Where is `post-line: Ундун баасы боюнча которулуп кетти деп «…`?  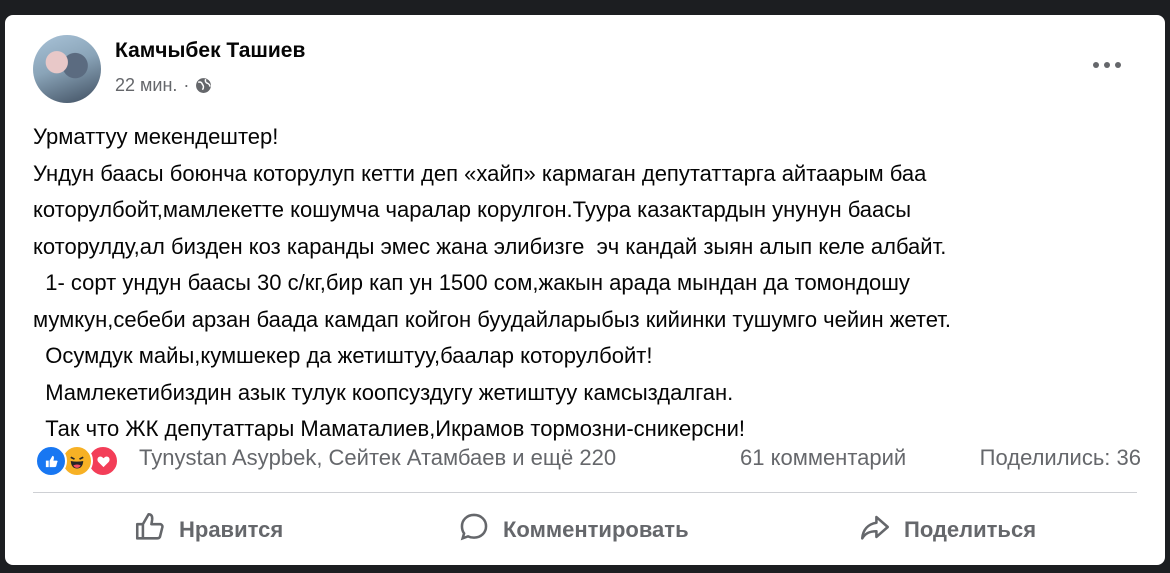 post-line: Ундун баасы боюнча которулуп кетти деп «… is located at coordinates (480, 173).